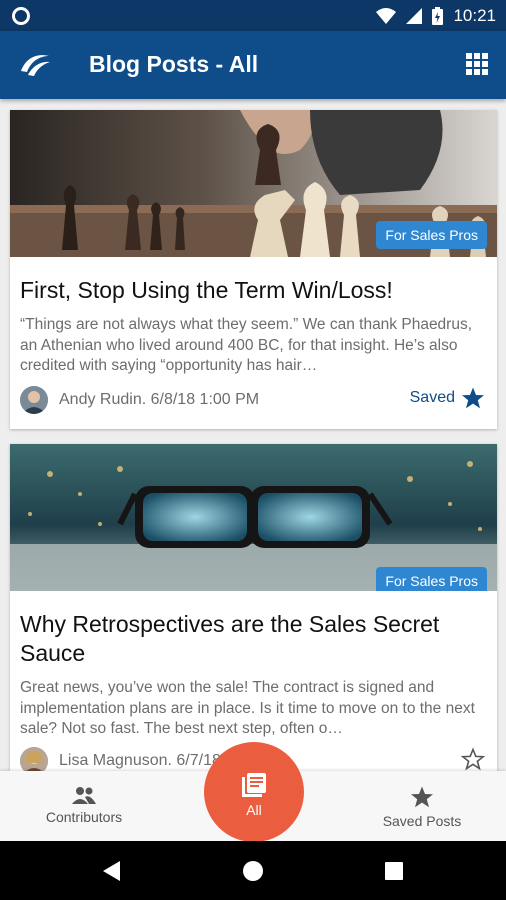 This screenshot has height=900, width=506. Describe the element at coordinates (474, 15) in the screenshot. I see `clock: 10:21` at that location.